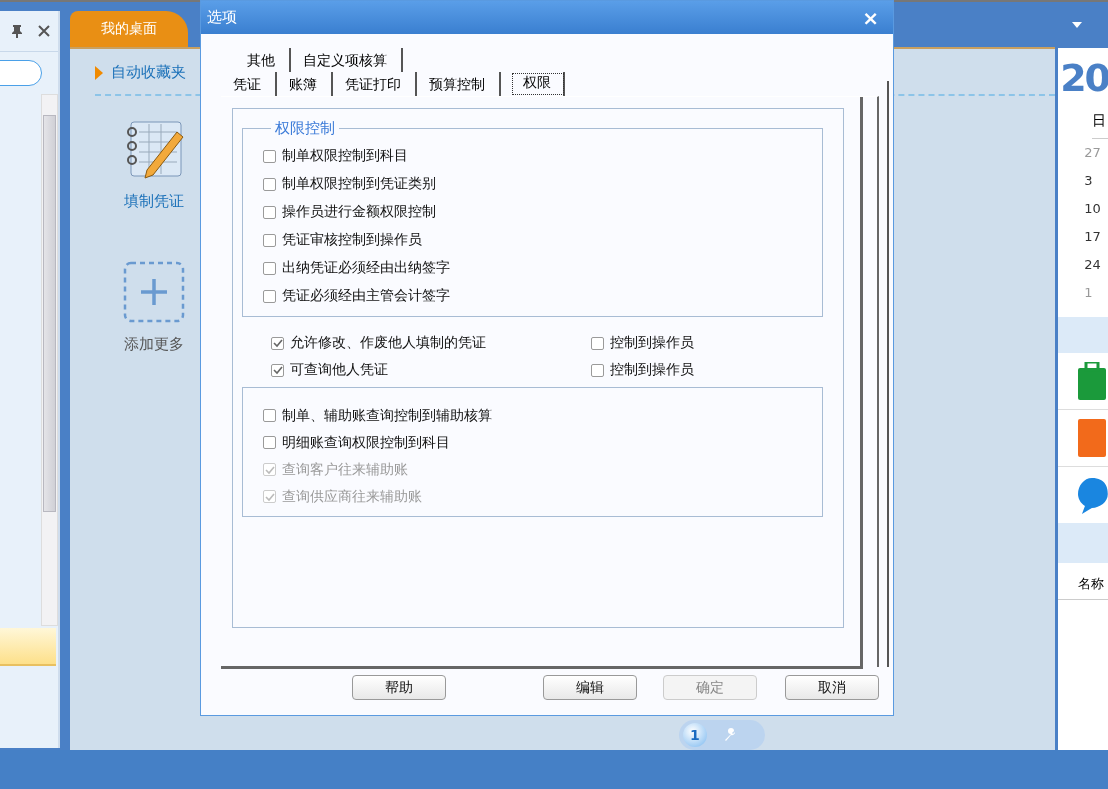 This screenshot has height=789, width=1108. What do you see at coordinates (366, 268) in the screenshot?
I see `checkbox-label: 出纳凭证必须经由出纳签字` at bounding box center [366, 268].